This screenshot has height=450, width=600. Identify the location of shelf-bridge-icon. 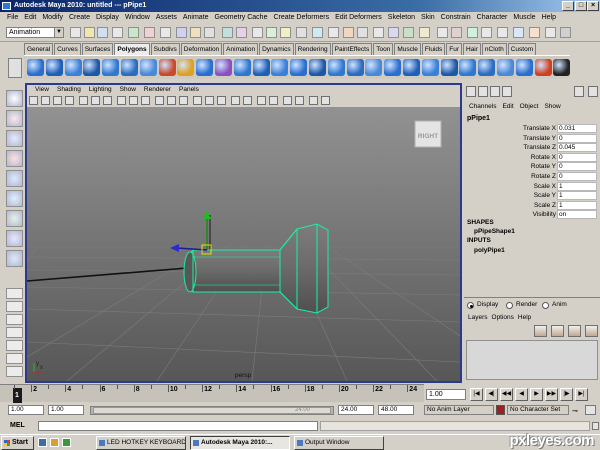
(411, 67).